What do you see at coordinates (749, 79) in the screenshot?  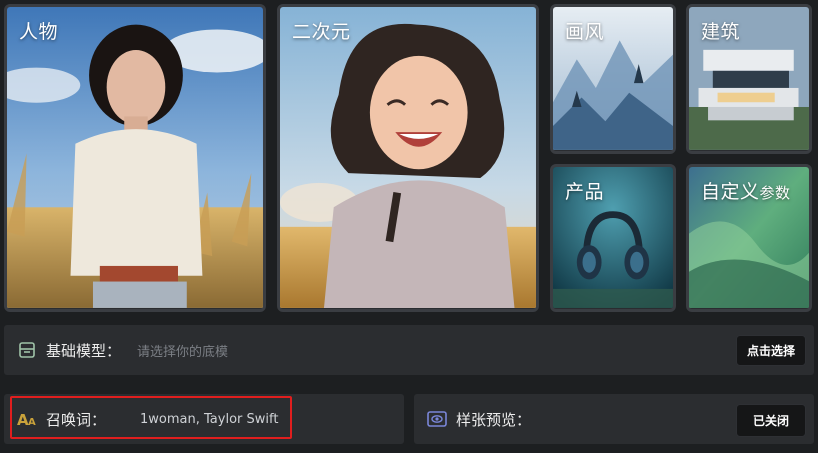 I see `category-card-architecture: 建筑` at bounding box center [749, 79].